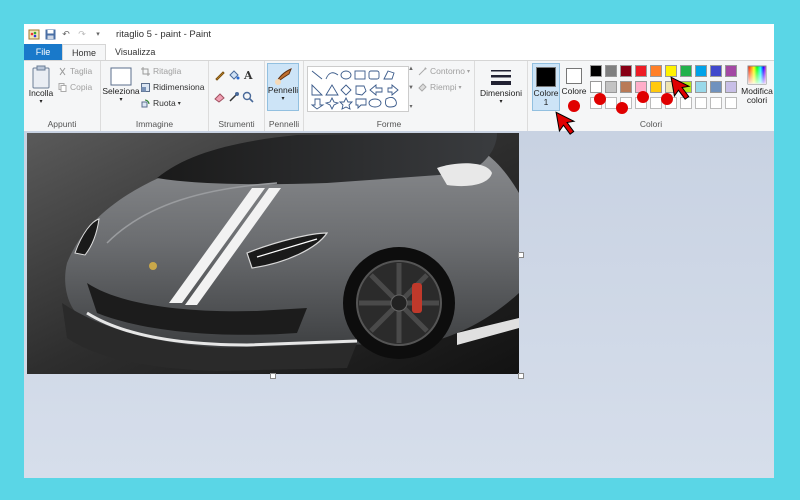 This screenshot has width=800, height=500. I want to click on resize-label: Ridimensiona, so click(179, 87).